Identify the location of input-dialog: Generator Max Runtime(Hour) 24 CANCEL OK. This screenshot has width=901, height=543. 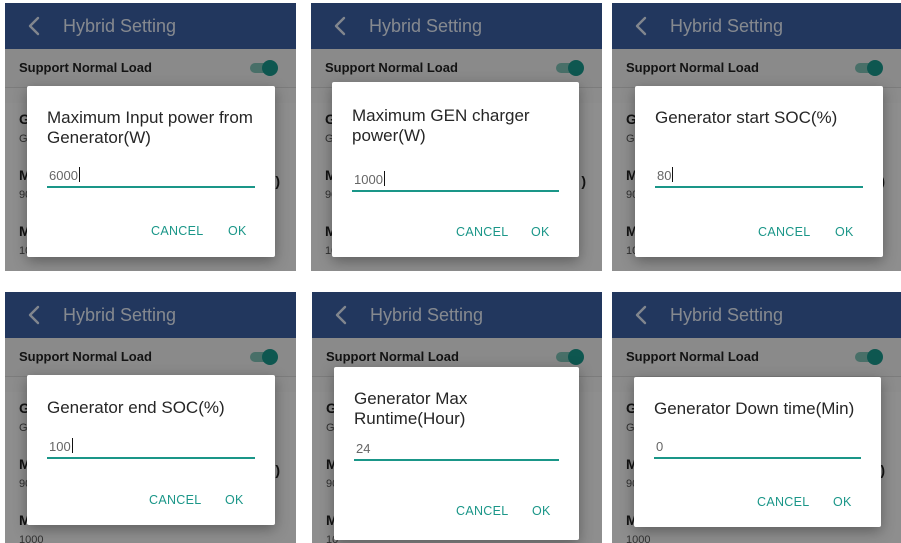
(456, 453).